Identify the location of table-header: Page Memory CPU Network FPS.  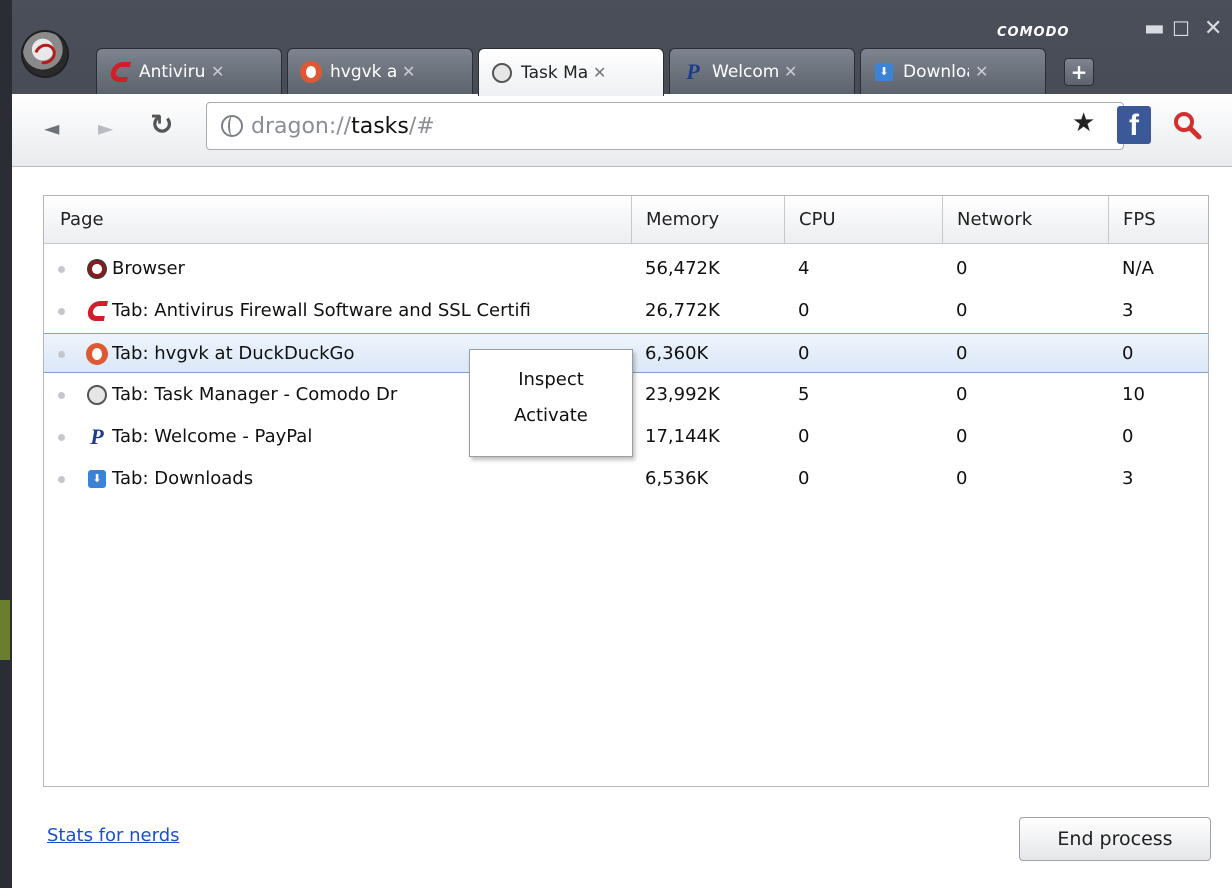
(626, 220).